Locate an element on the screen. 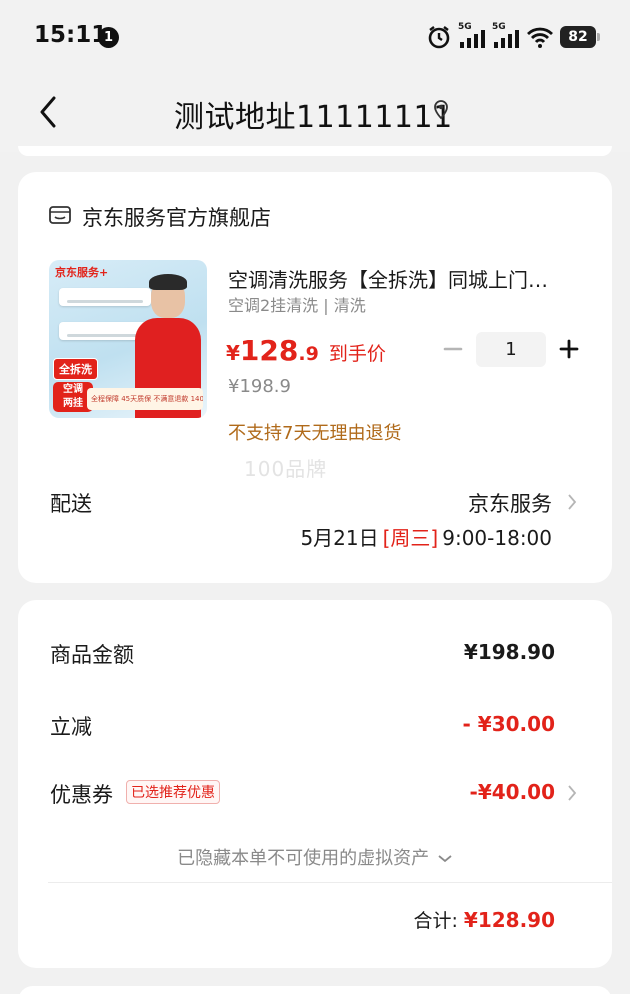  price-integer: 128 is located at coordinates (269, 350).